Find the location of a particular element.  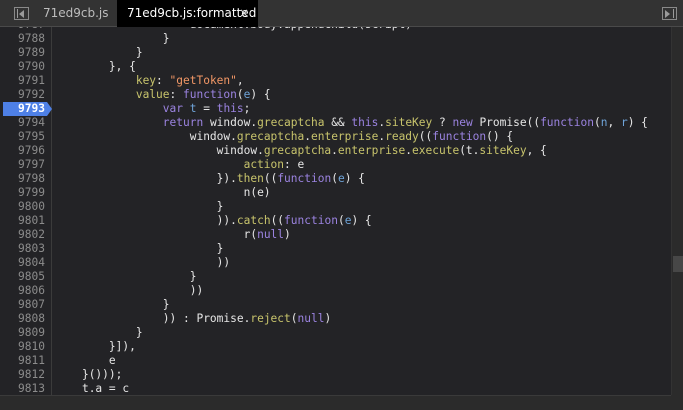

token-property: ready is located at coordinates (402, 136).